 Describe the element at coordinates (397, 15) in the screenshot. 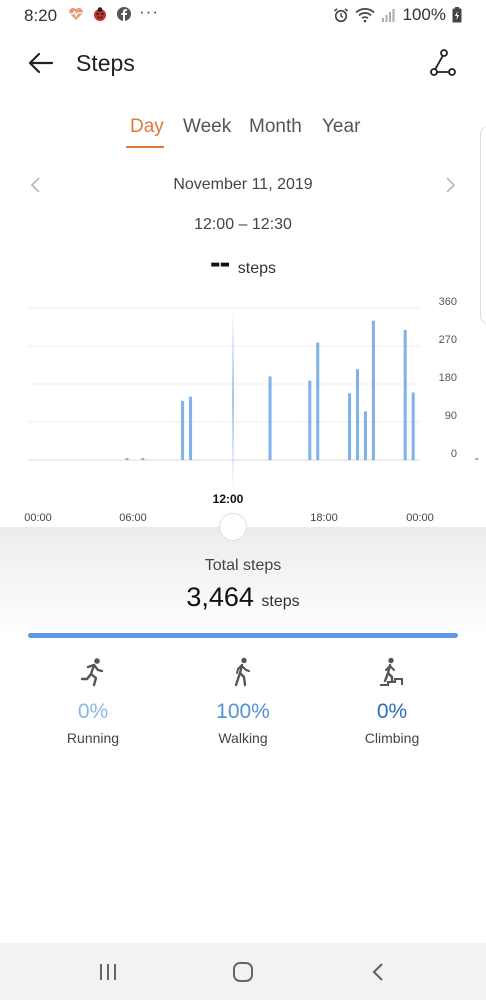

I see `status-system-icons: 100%` at that location.